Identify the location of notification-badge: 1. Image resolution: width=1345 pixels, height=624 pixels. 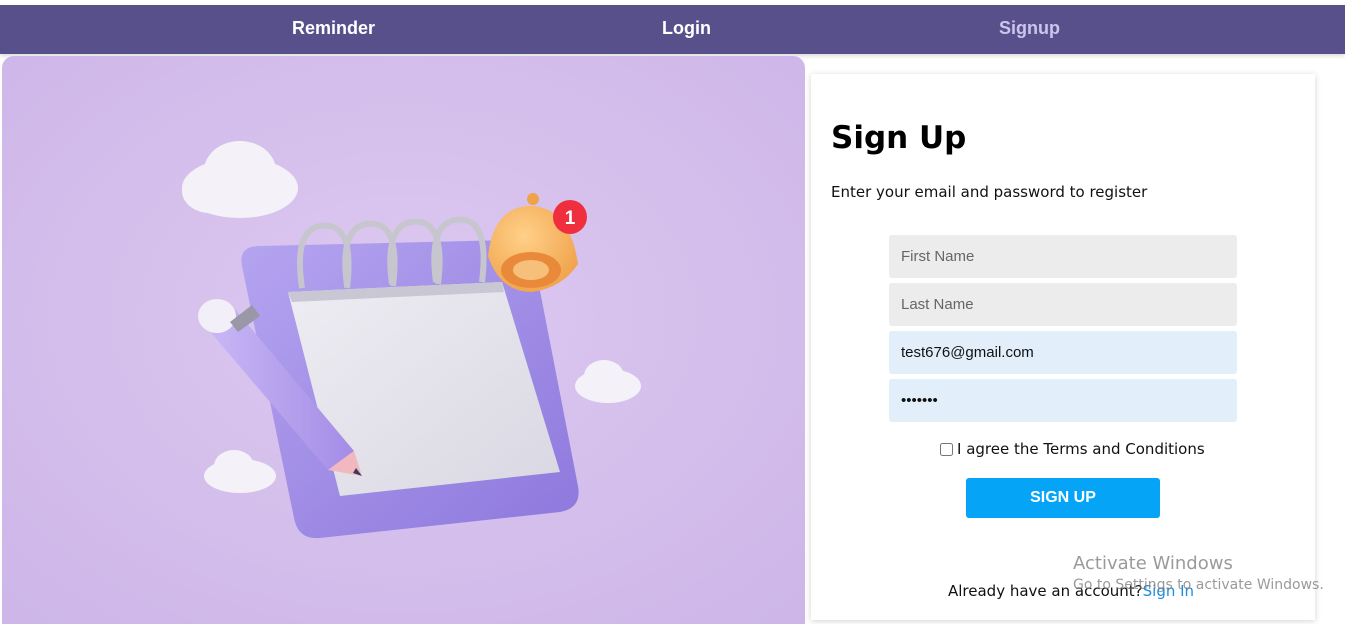
(570, 217).